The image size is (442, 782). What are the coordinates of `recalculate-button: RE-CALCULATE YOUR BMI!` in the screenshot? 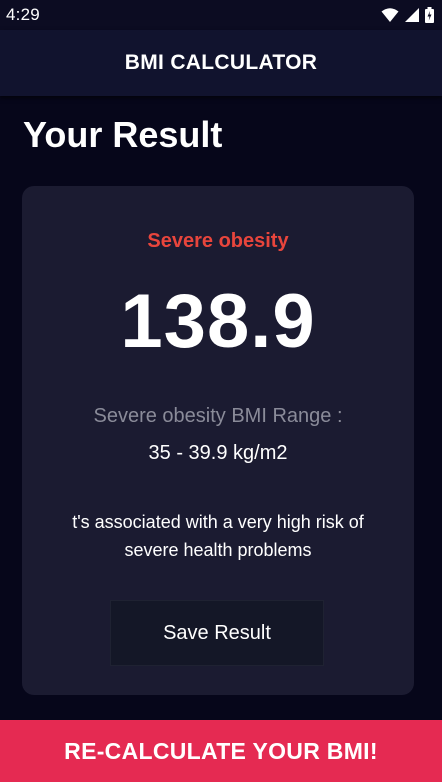 It's located at (221, 751).